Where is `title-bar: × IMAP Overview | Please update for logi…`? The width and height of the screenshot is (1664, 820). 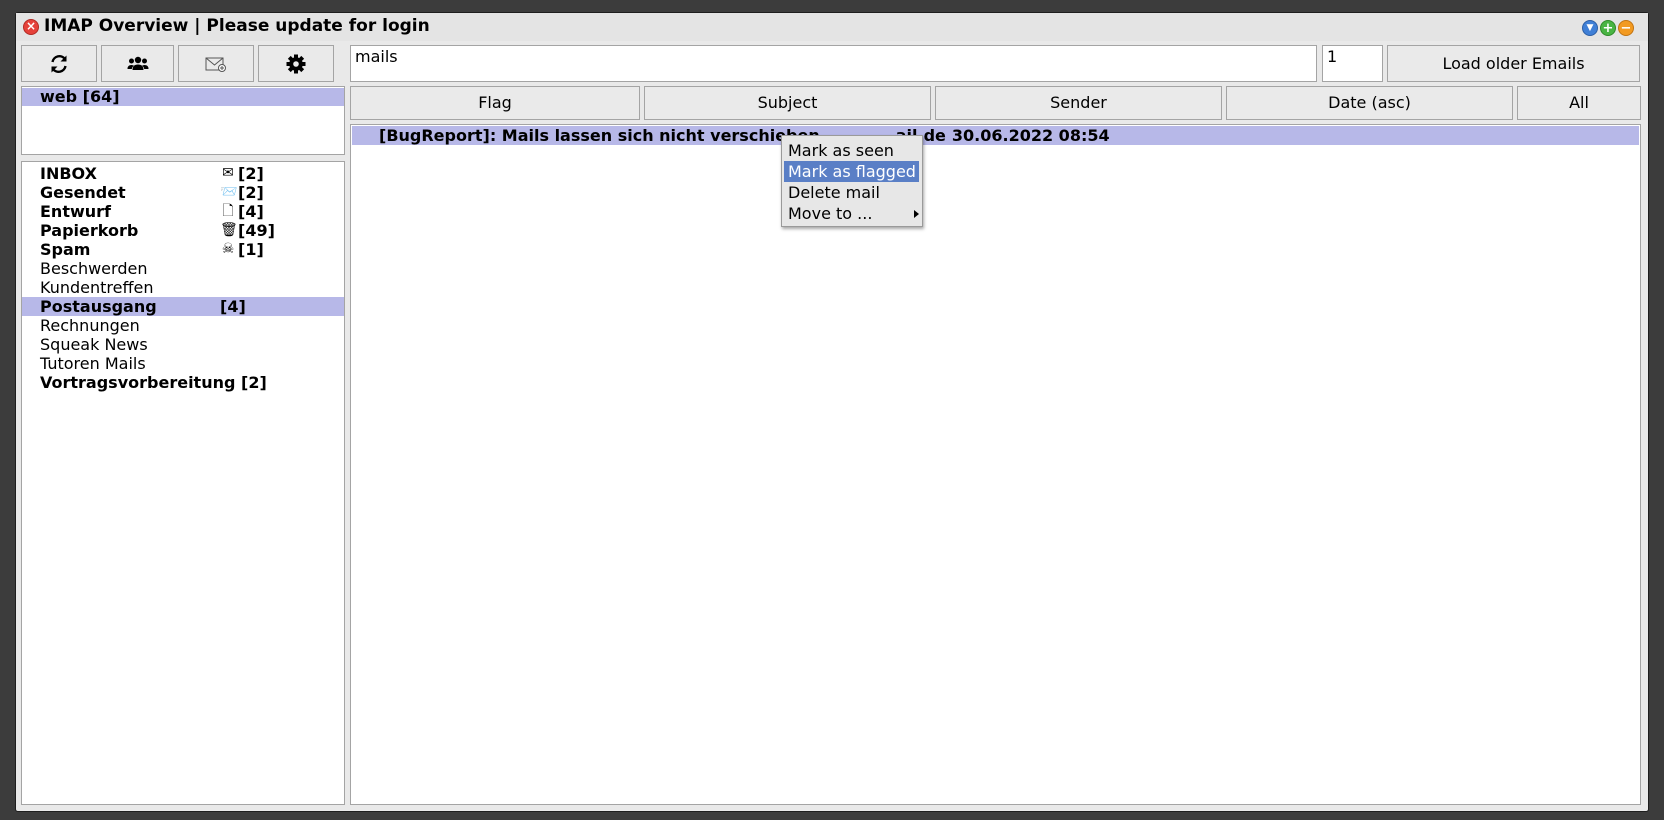
title-bar: × IMAP Overview | Please update for logi… is located at coordinates (832, 27).